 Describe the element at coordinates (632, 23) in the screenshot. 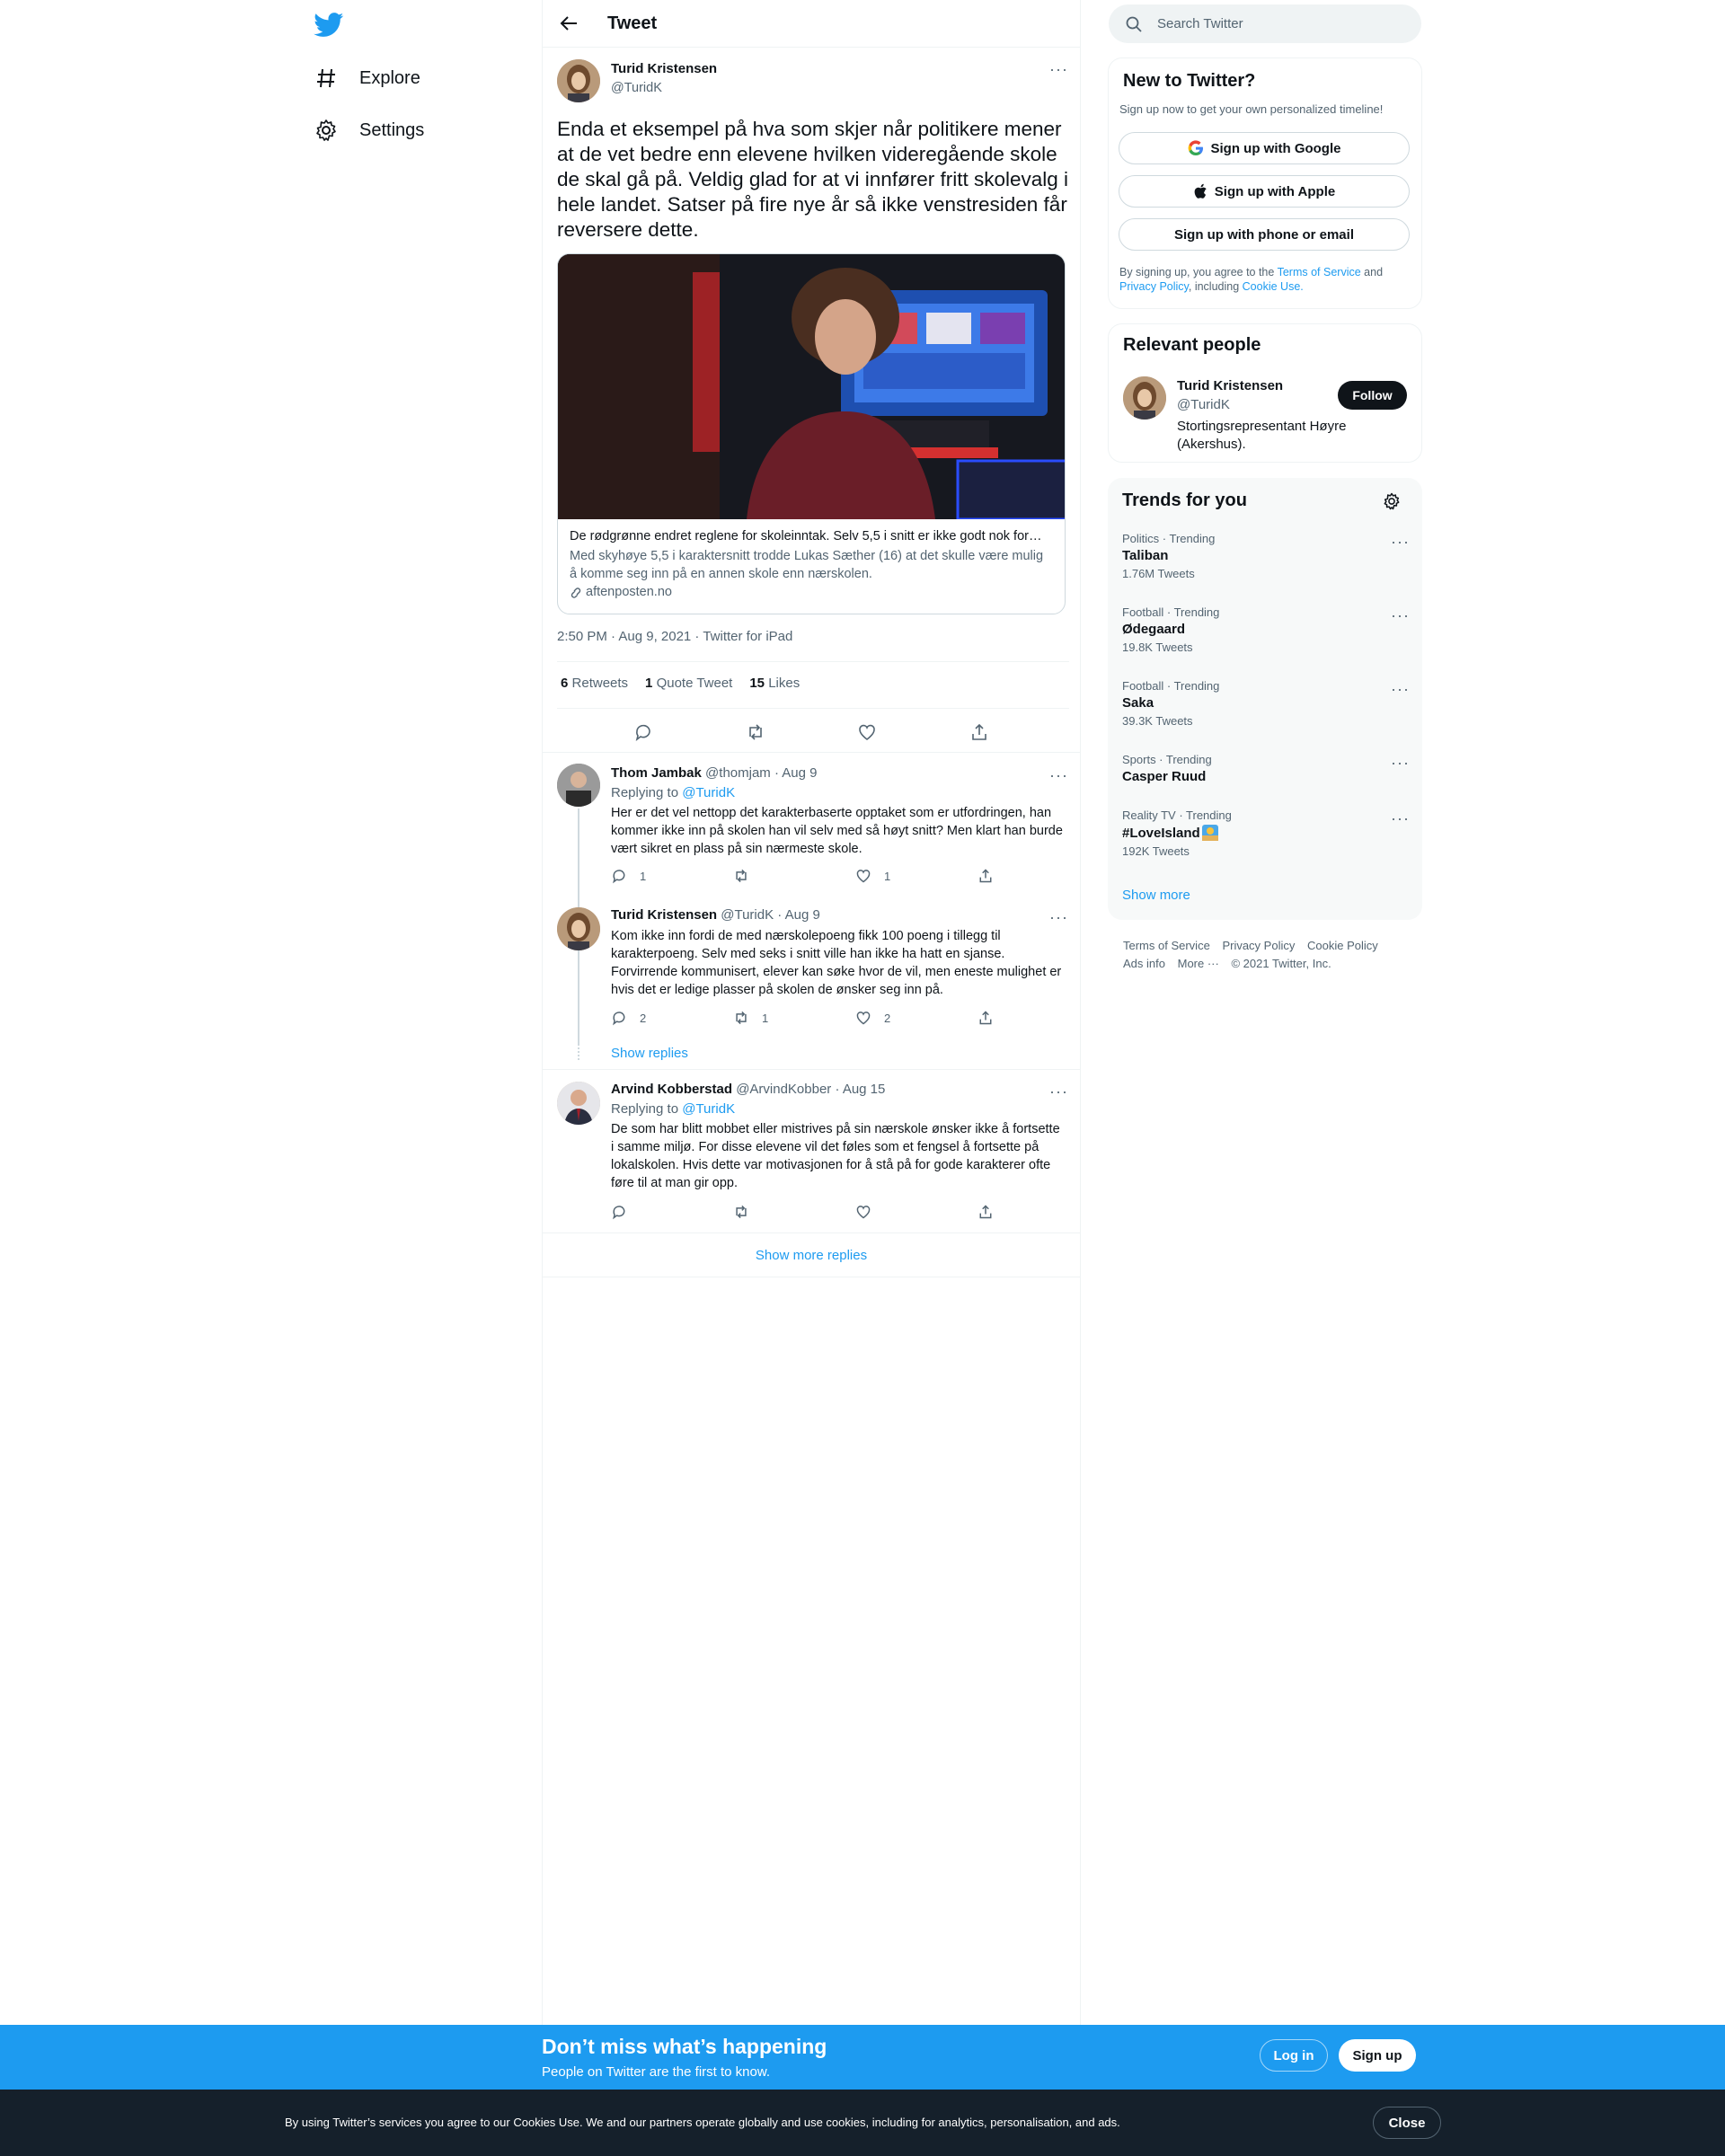

I see `page-title: Tweet` at that location.